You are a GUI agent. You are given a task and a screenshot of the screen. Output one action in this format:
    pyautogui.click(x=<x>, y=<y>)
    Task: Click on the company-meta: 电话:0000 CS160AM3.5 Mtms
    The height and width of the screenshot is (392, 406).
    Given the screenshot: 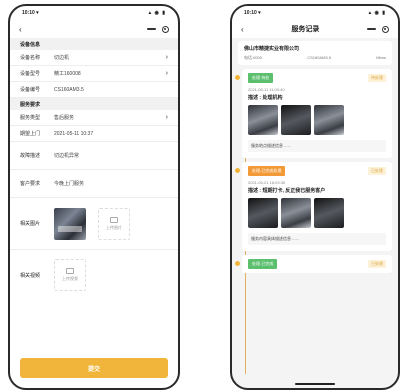 What is the action you would take?
    pyautogui.click(x=315, y=58)
    